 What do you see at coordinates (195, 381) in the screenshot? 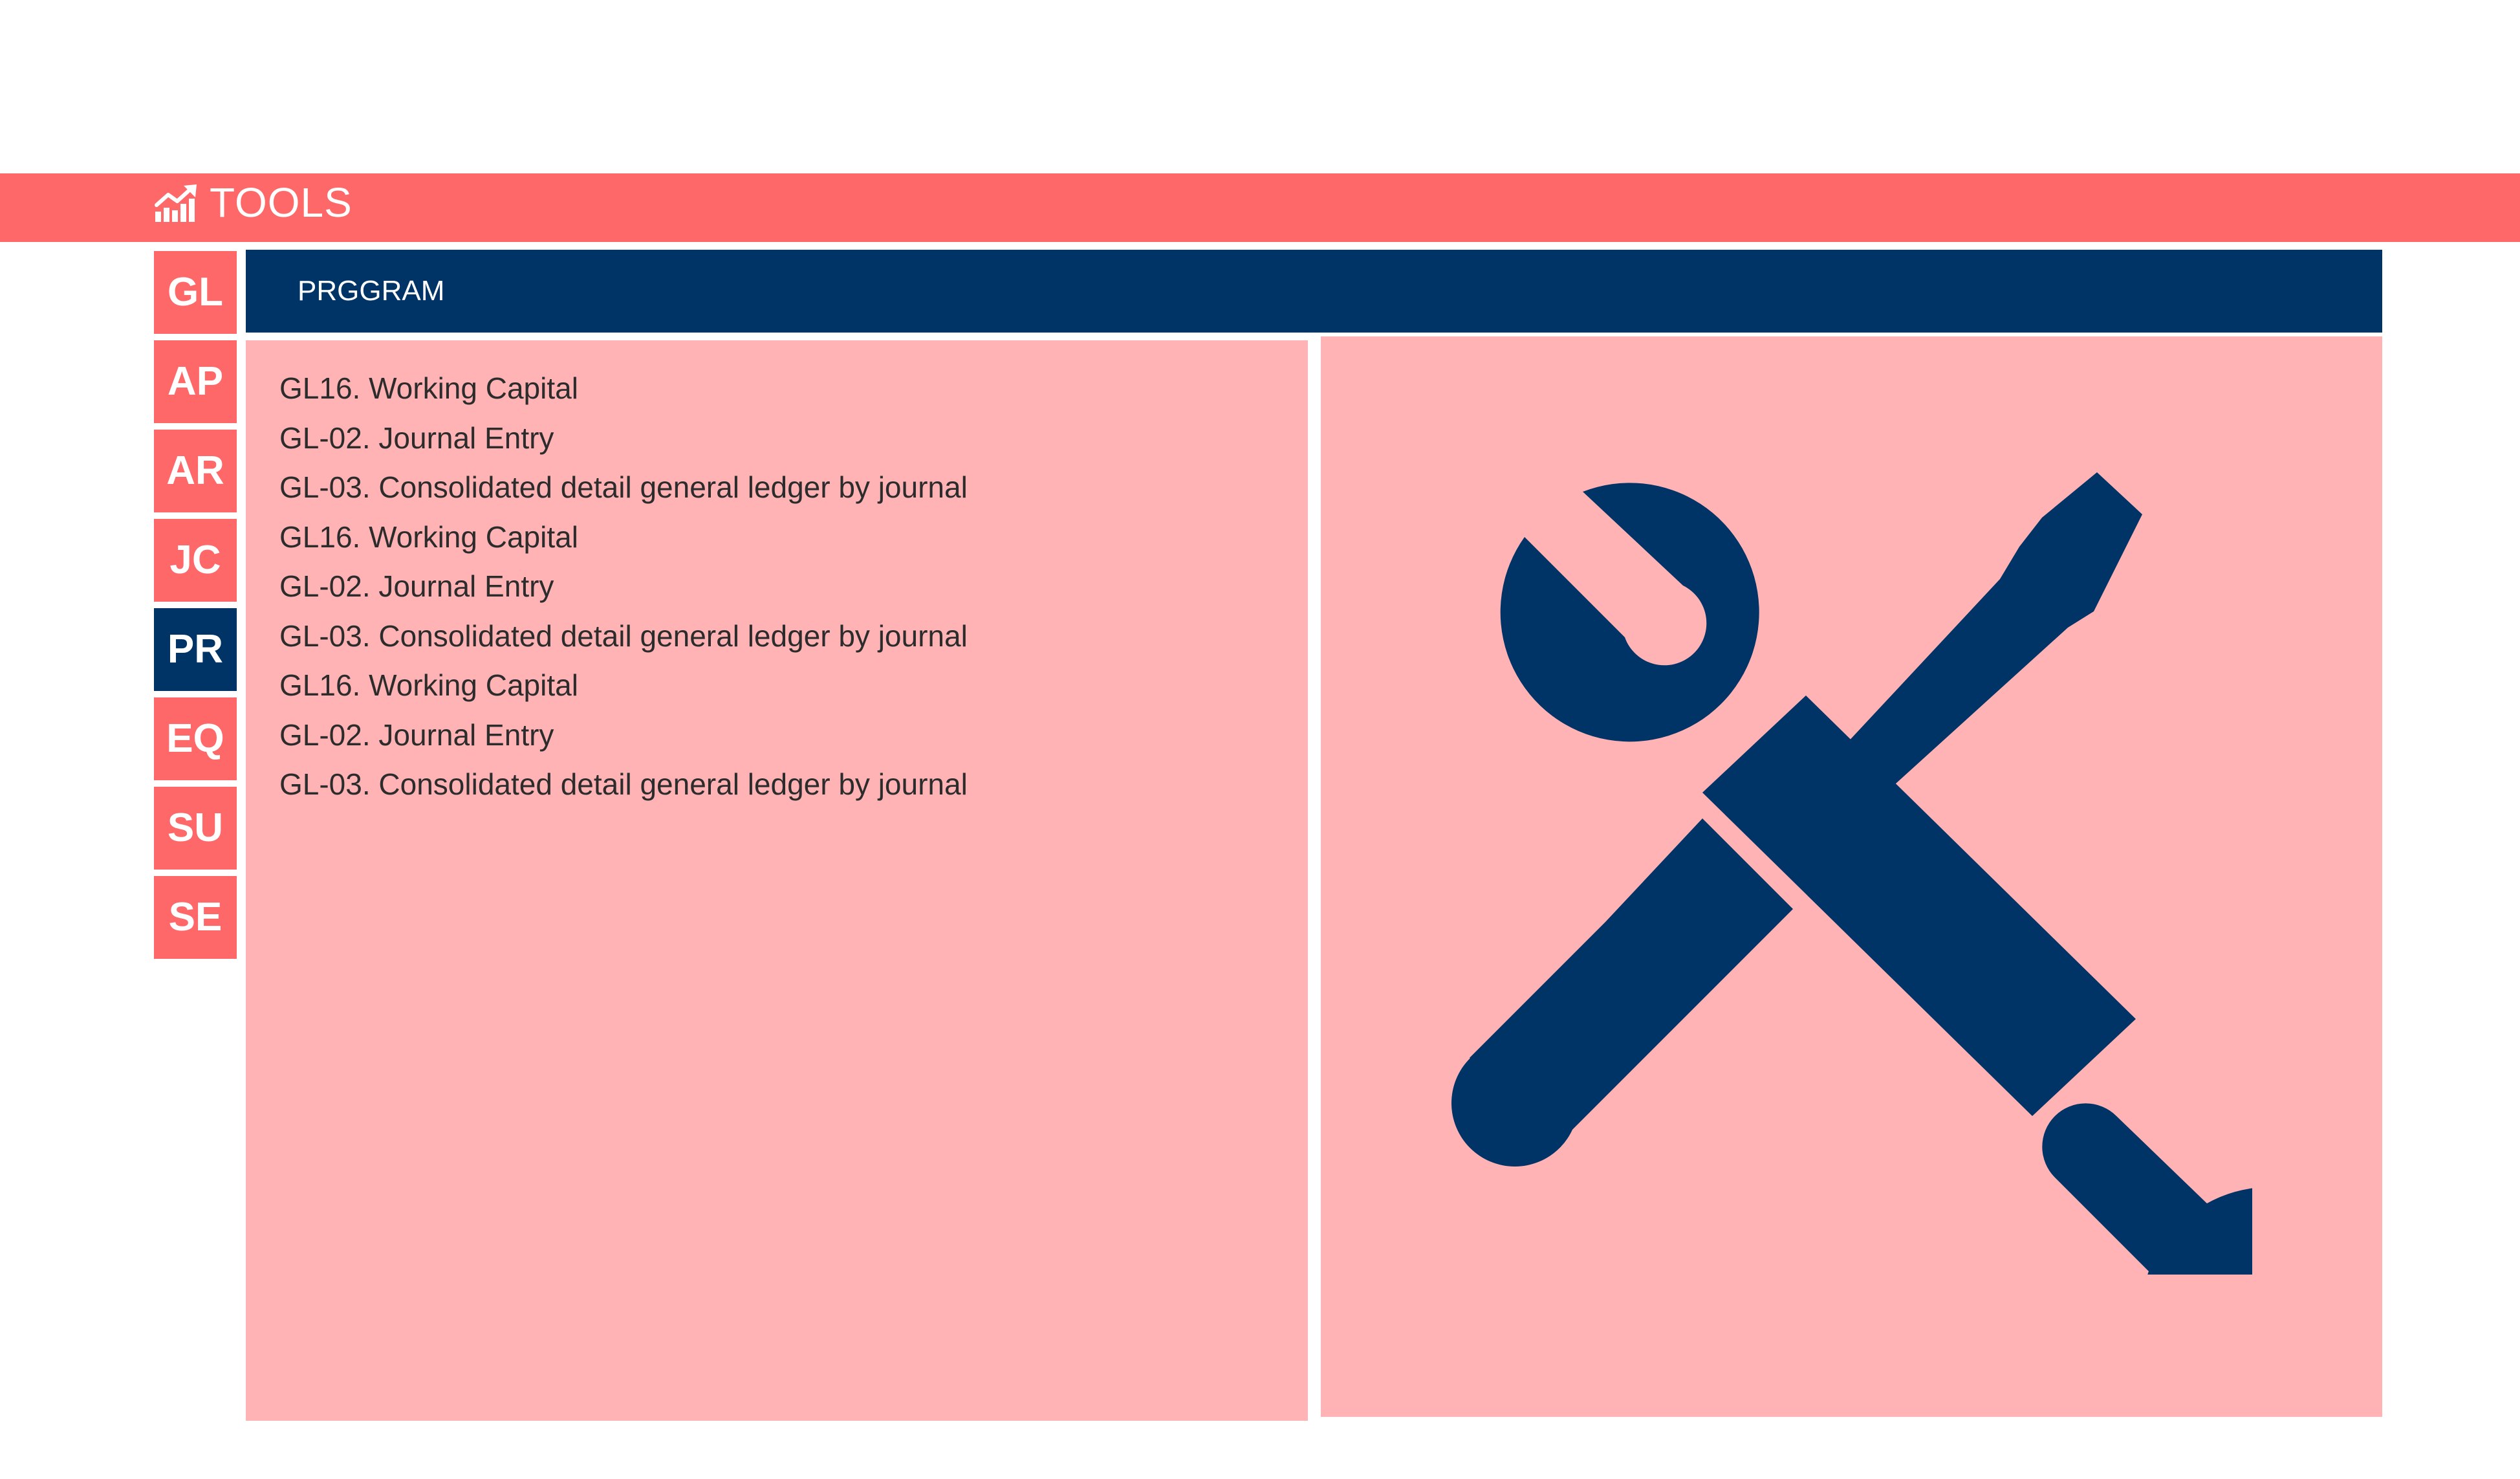
I see `module-tab-ap: AP` at bounding box center [195, 381].